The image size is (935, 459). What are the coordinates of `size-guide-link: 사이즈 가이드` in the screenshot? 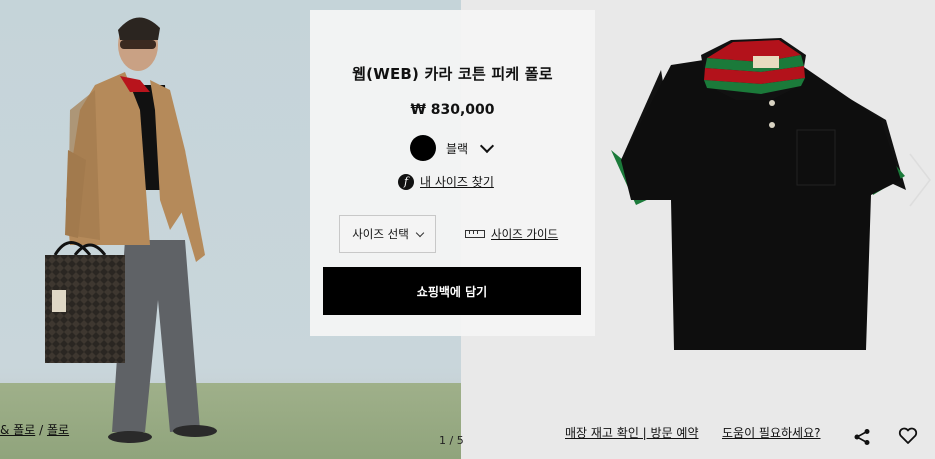 It's located at (511, 234).